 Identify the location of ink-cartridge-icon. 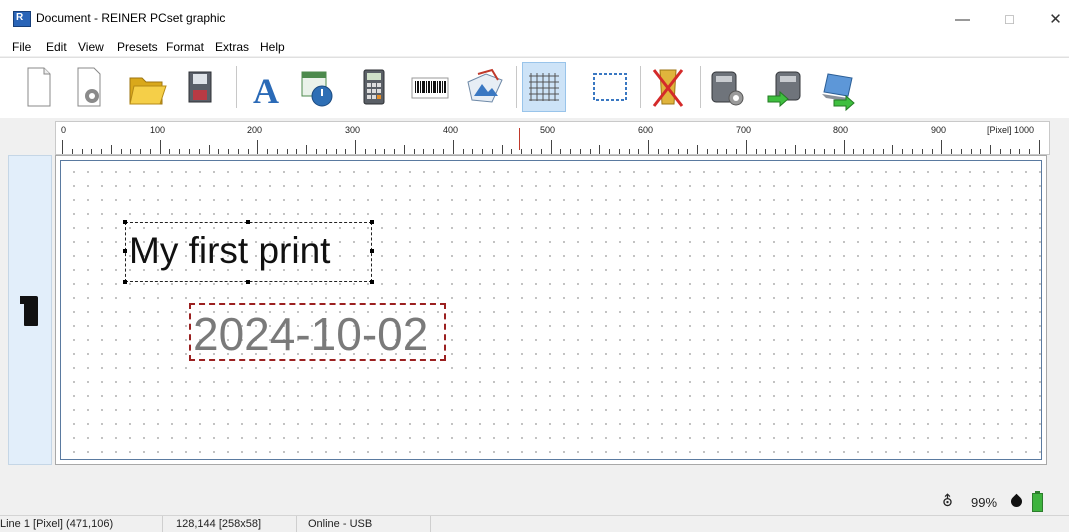
(29, 311).